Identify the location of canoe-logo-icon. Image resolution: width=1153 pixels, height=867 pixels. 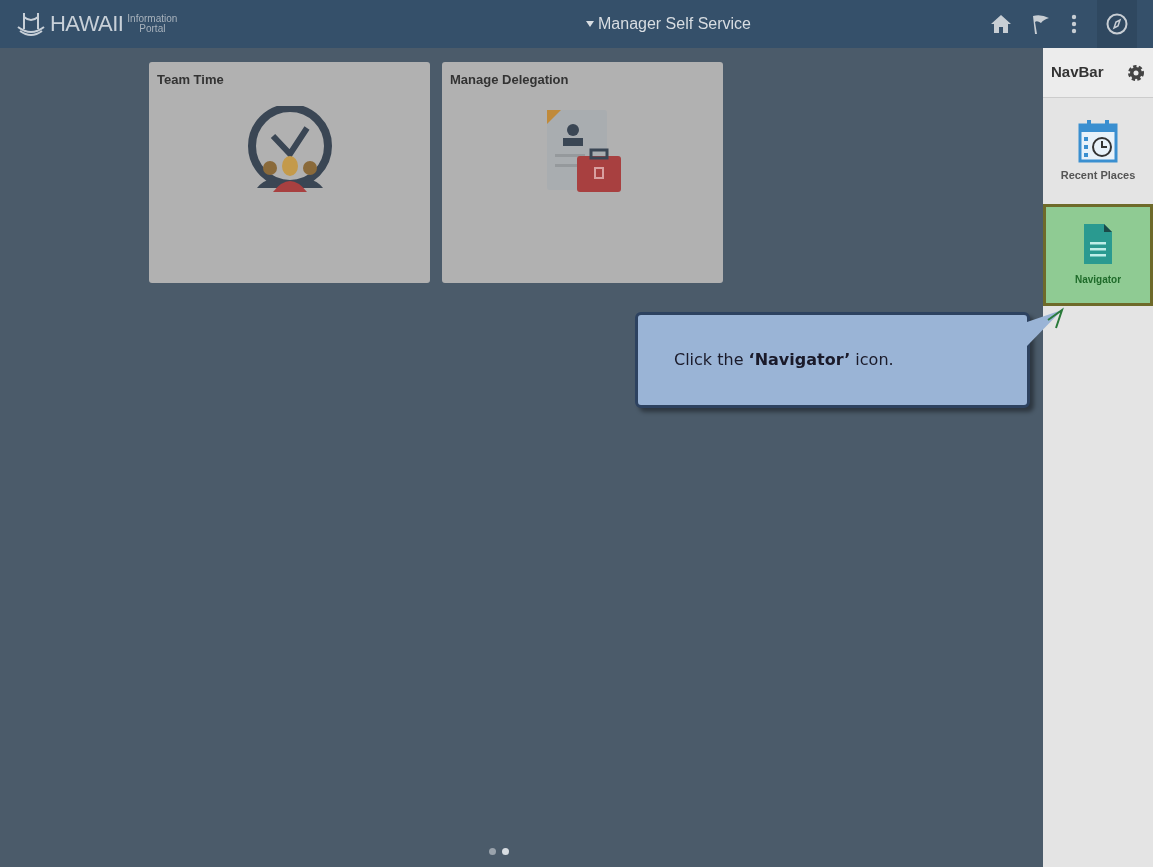
(31, 24).